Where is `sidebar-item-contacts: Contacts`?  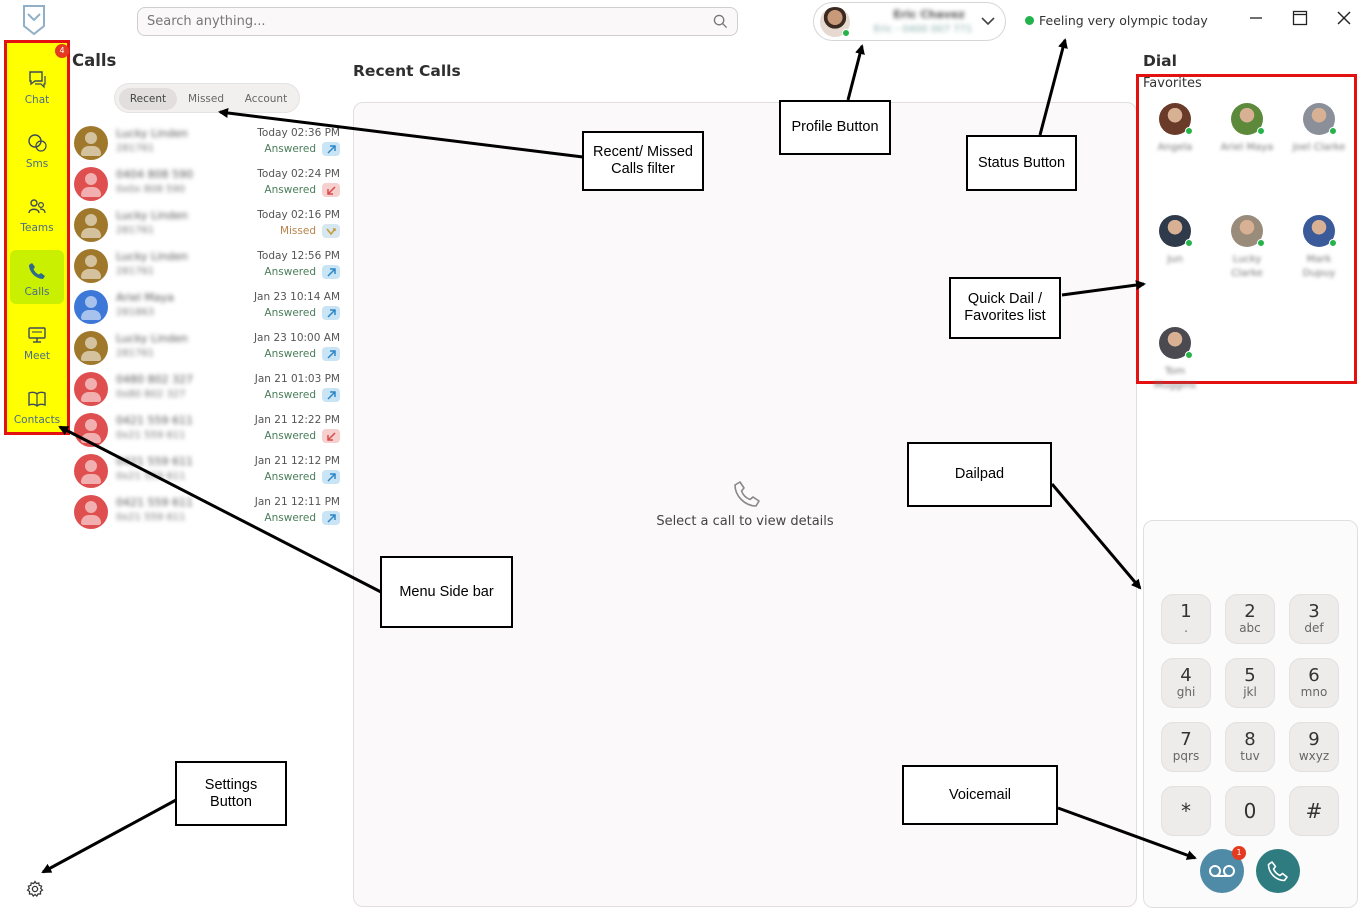 sidebar-item-contacts: Contacts is located at coordinates (37, 405).